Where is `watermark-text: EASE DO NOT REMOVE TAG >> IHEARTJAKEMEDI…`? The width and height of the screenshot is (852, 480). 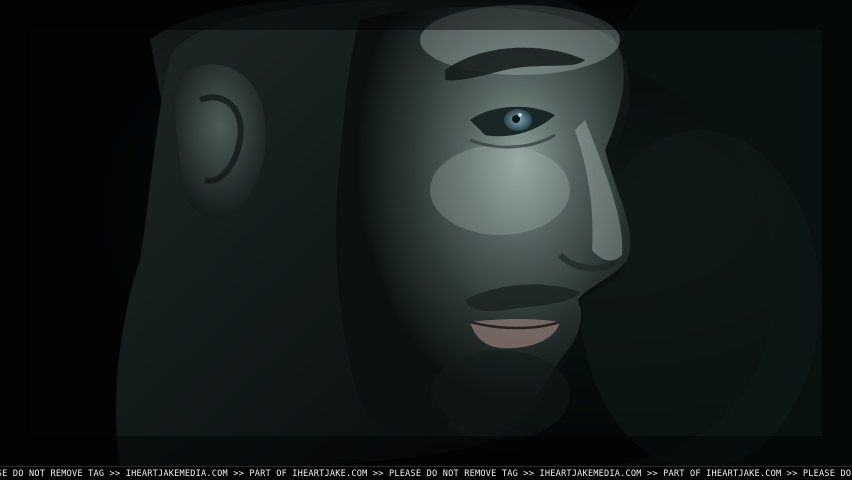
watermark-text: EASE DO NOT REMOVE TAG >> IHEARTJAKEMEDI… is located at coordinates (426, 474).